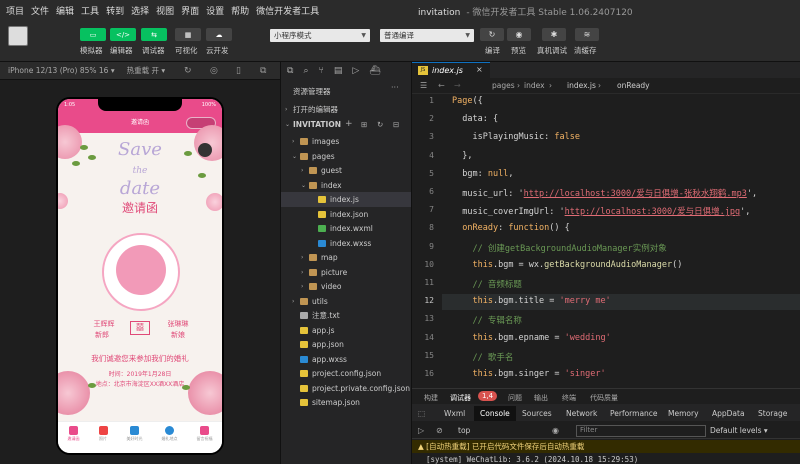  Describe the element at coordinates (633, 85) in the screenshot. I see `breadcrumb-item: onReady` at that location.